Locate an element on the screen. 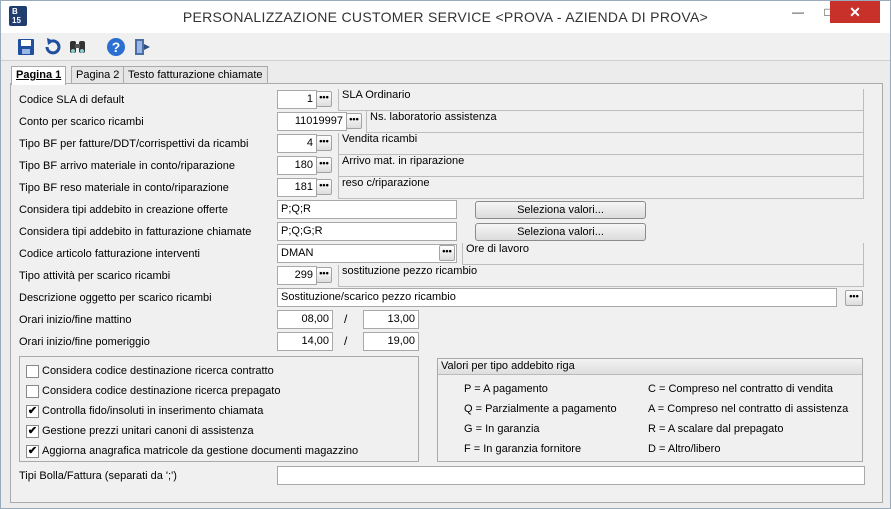 Image resolution: width=891 pixels, height=509 pixels. bf-fatture-input: 4 is located at coordinates (297, 143).